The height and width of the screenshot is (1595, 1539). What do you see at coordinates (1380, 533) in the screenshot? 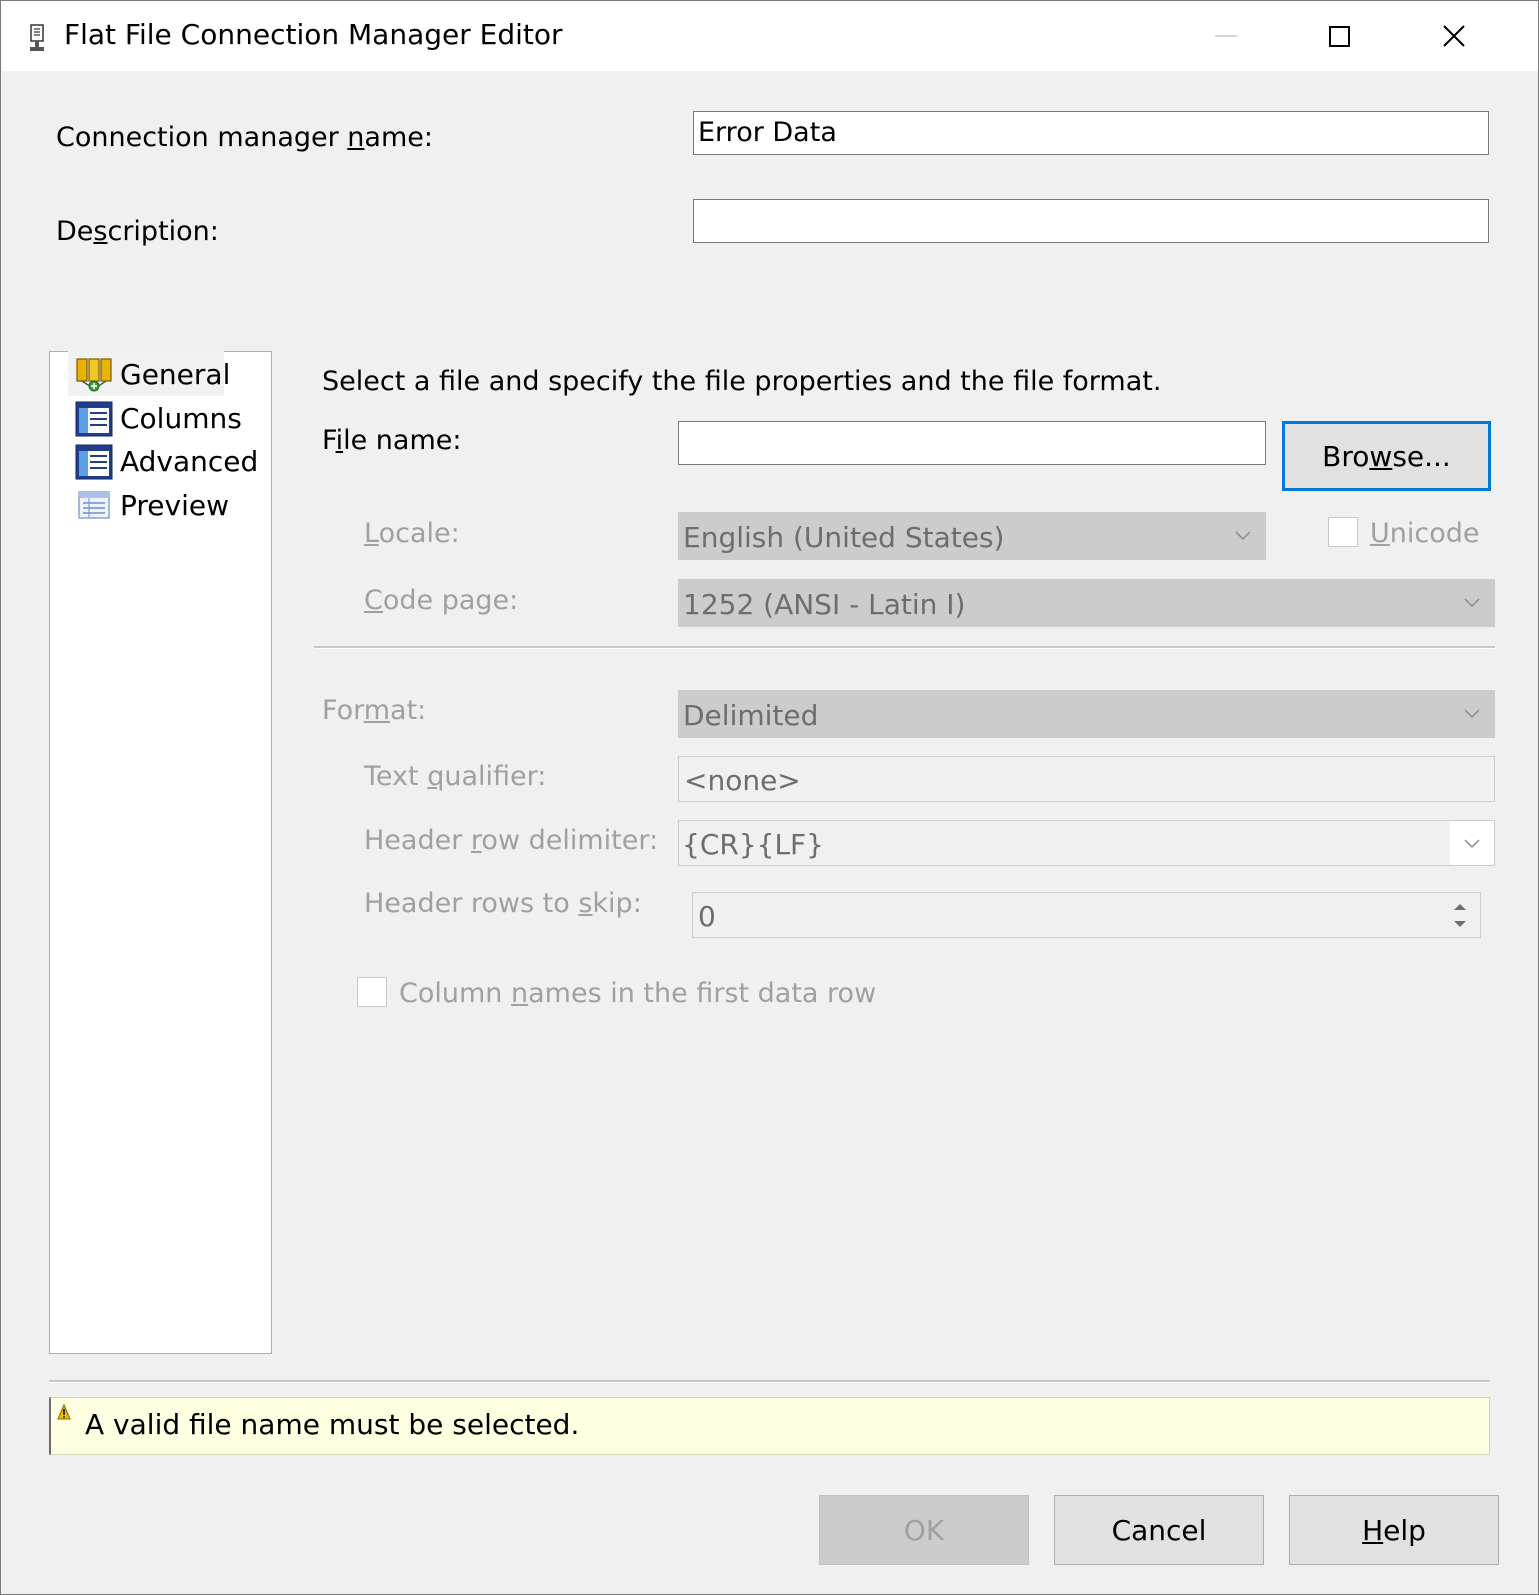
I see `access-key: U` at bounding box center [1380, 533].